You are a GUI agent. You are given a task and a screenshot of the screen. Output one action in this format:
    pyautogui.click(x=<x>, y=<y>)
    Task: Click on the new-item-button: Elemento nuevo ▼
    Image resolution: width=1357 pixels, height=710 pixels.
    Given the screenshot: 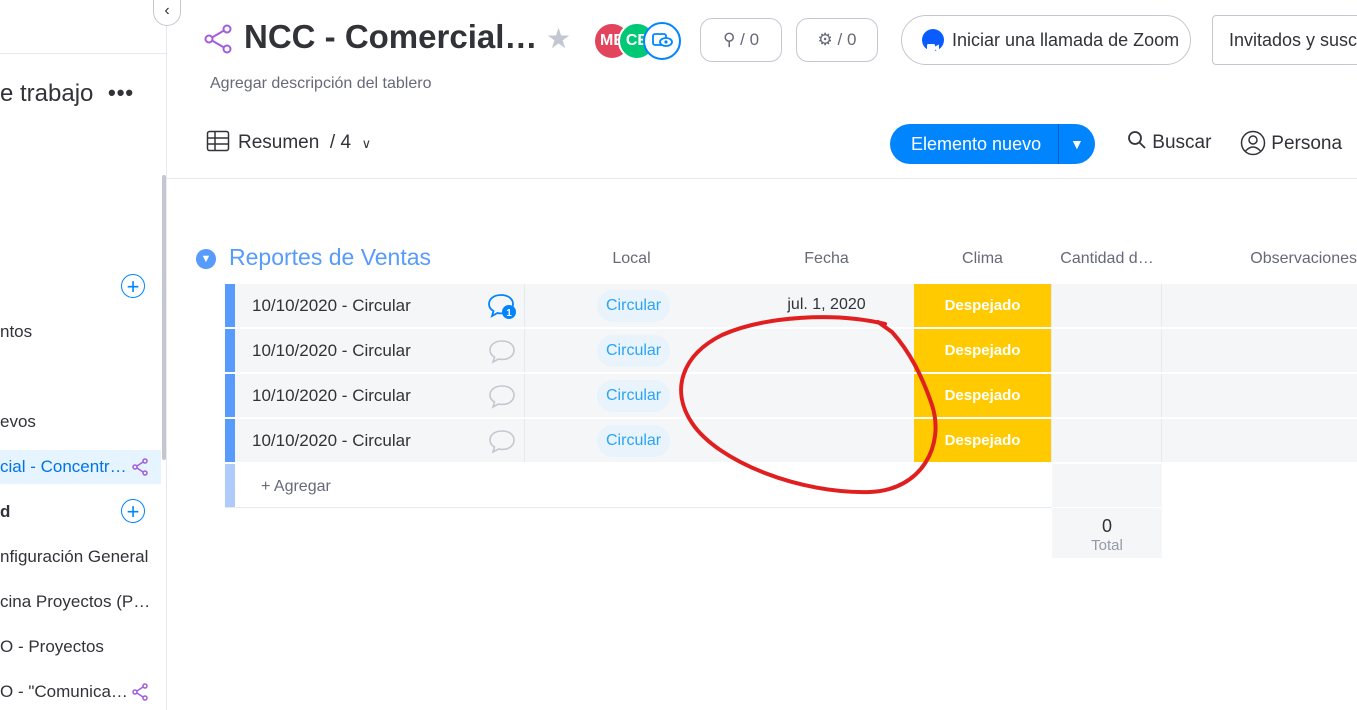 What is the action you would take?
    pyautogui.click(x=992, y=144)
    